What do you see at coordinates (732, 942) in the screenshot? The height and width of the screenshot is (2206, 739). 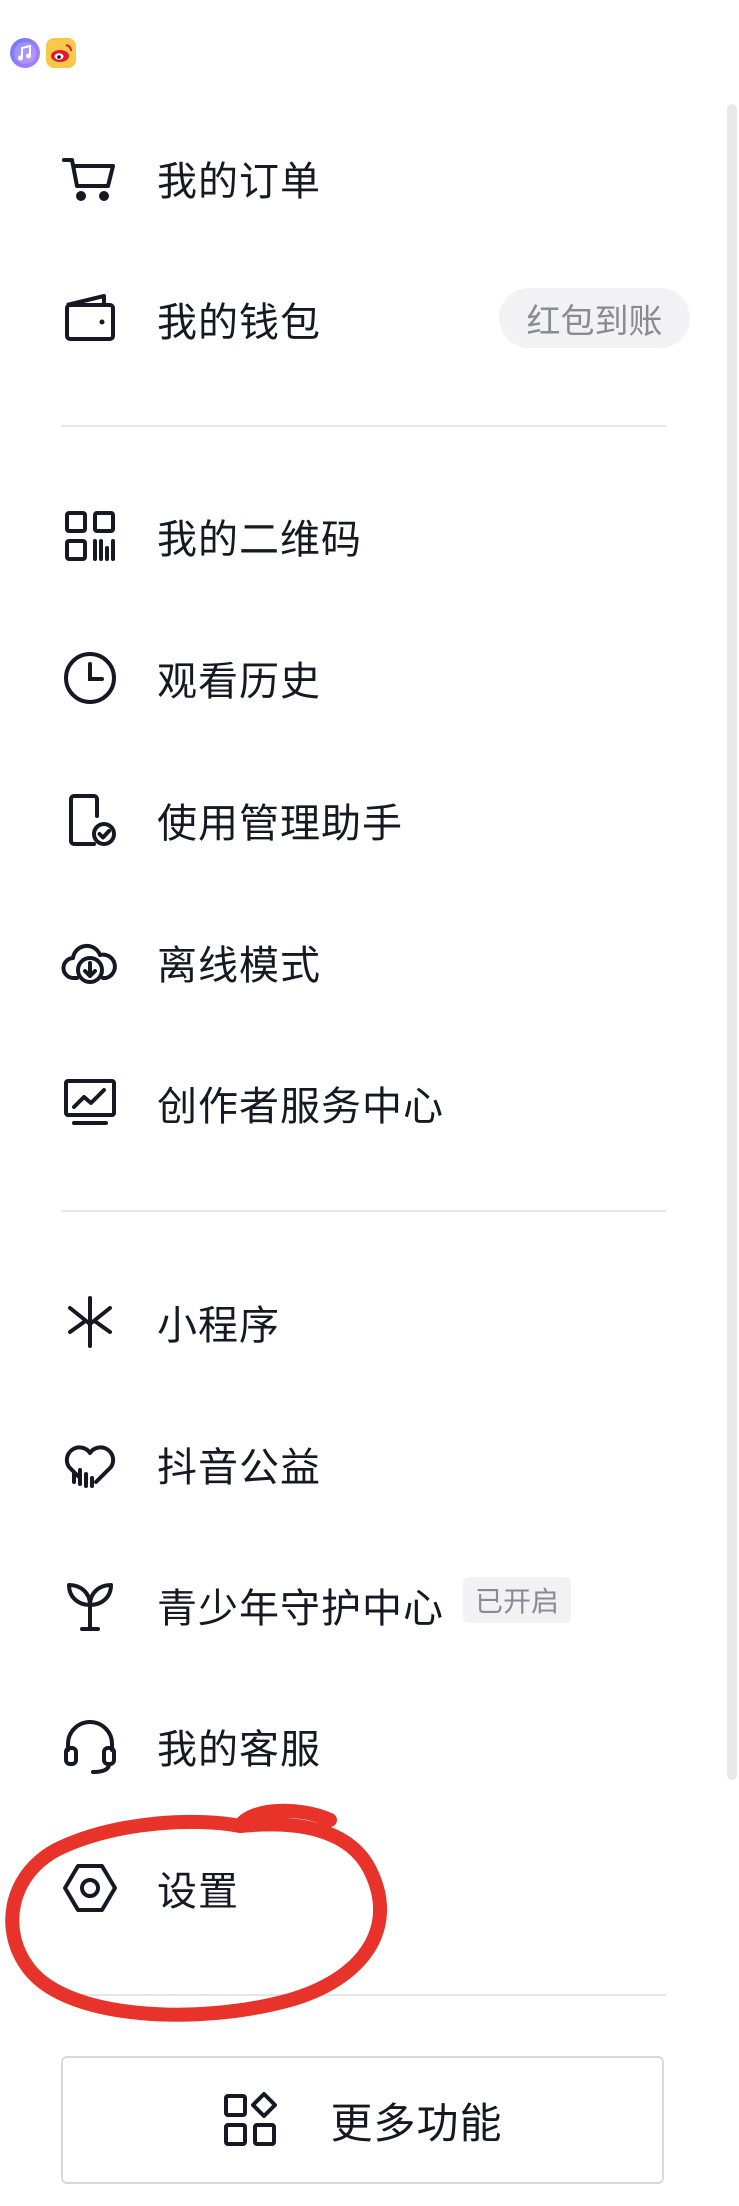 I see `scrollbar` at bounding box center [732, 942].